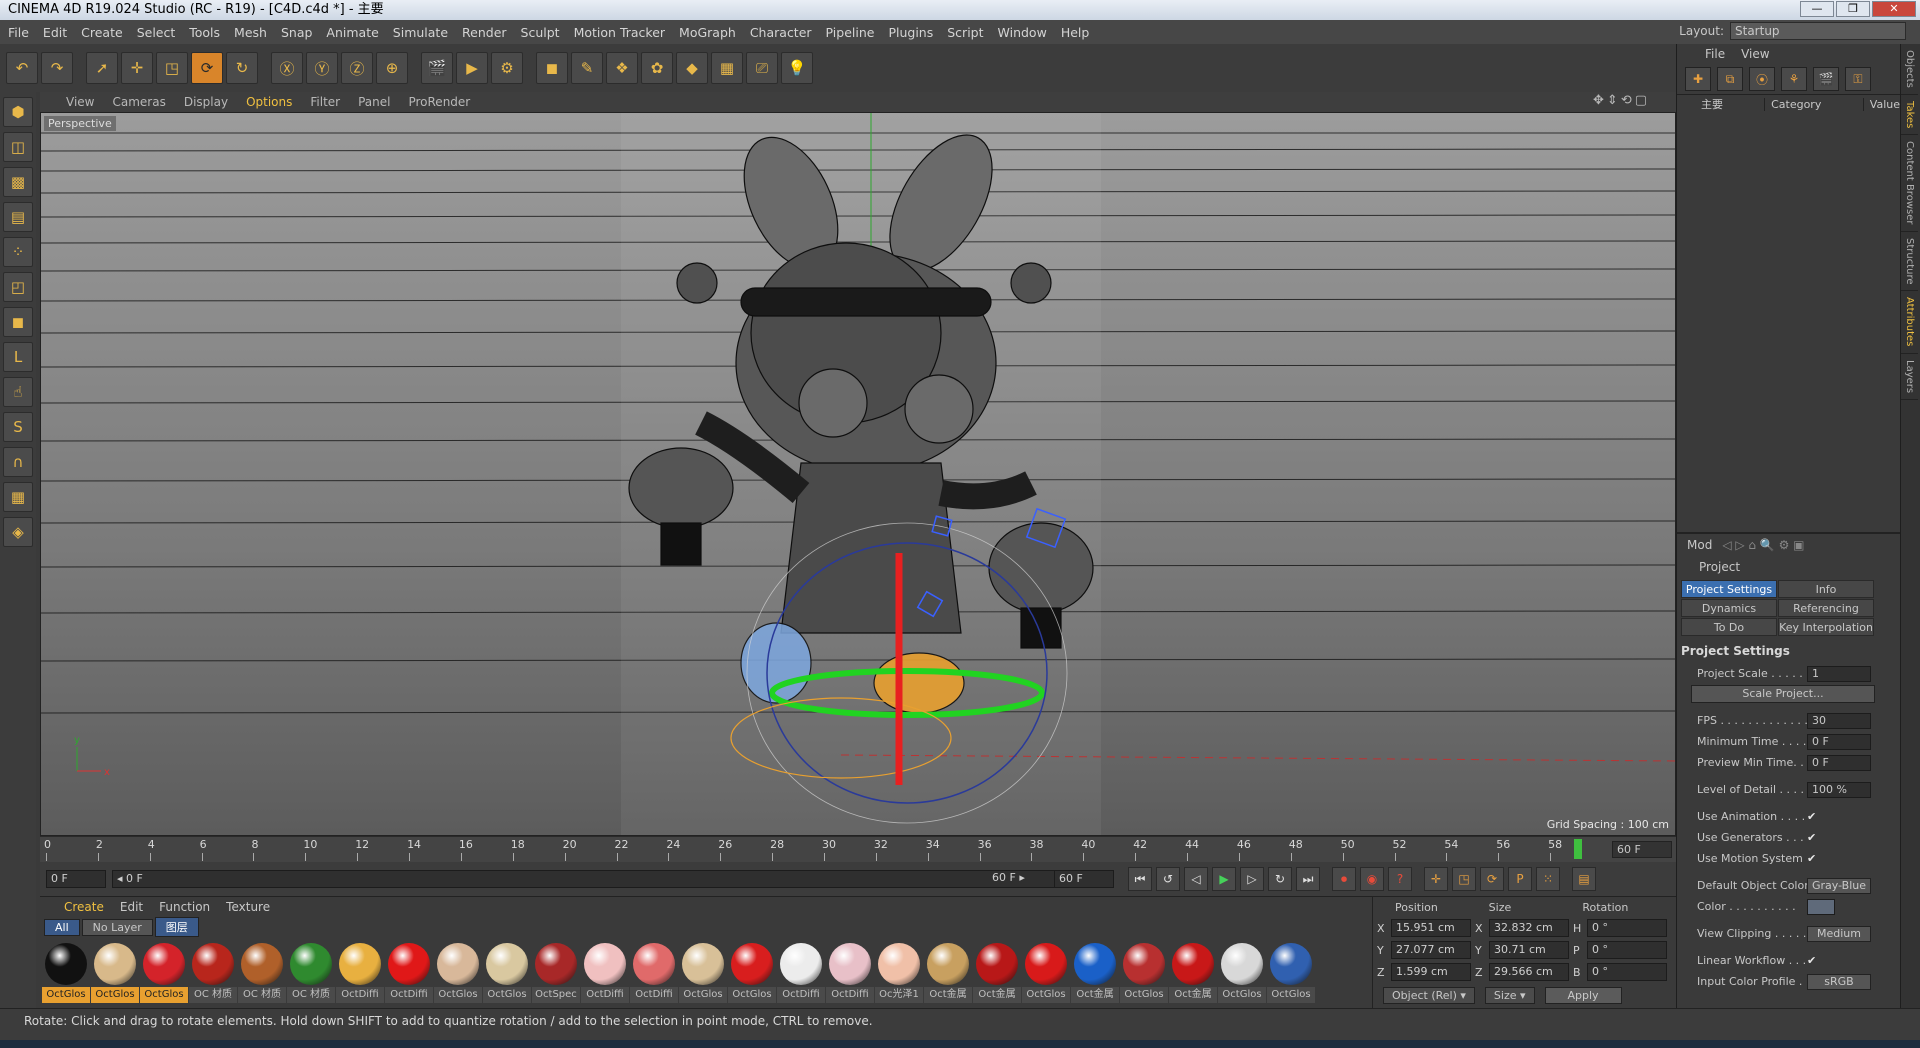 This screenshot has height=1048, width=1920. Describe the element at coordinates (1529, 928) in the screenshot. I see `coordinate-field: 32.832 cm` at that location.